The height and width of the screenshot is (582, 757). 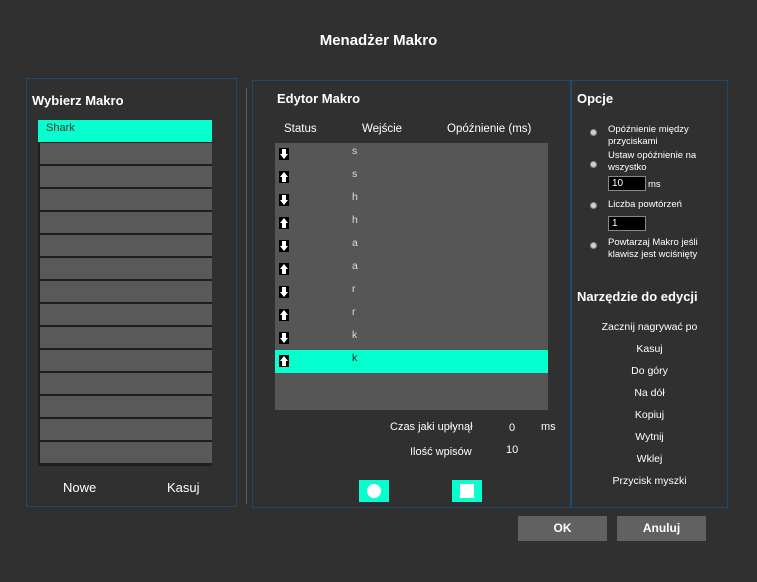 I want to click on new-macro-button: Nowe, so click(x=79, y=487).